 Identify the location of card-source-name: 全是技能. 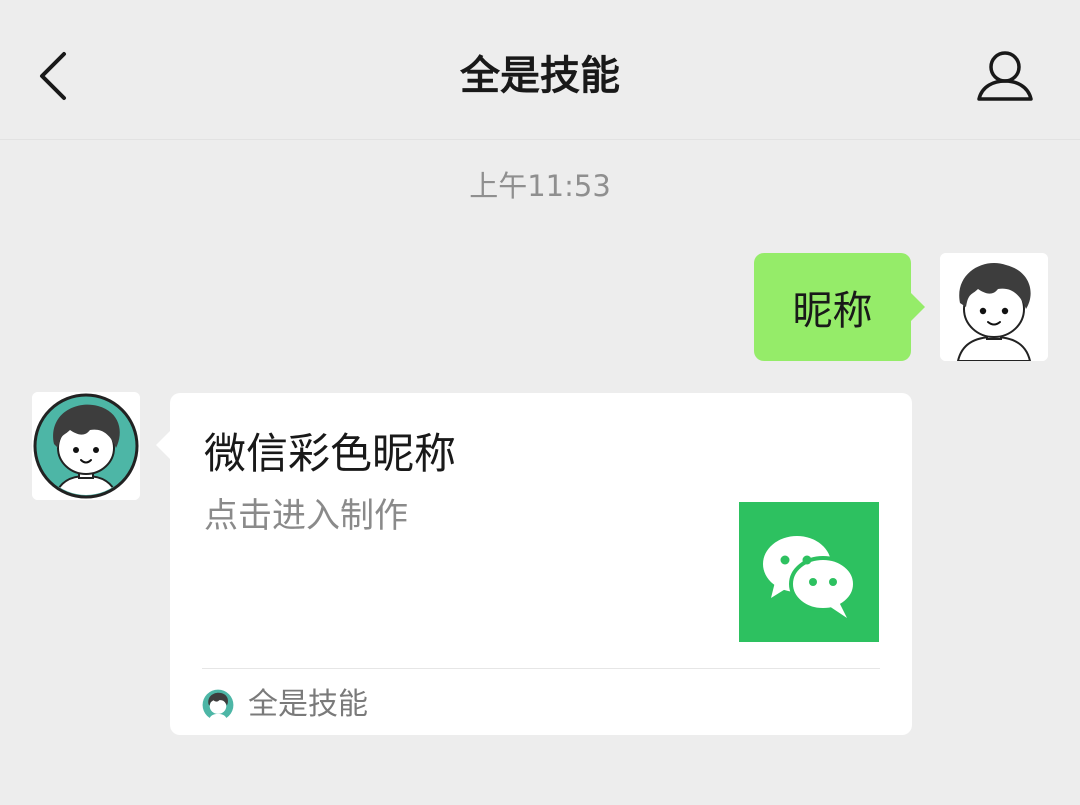
(308, 704).